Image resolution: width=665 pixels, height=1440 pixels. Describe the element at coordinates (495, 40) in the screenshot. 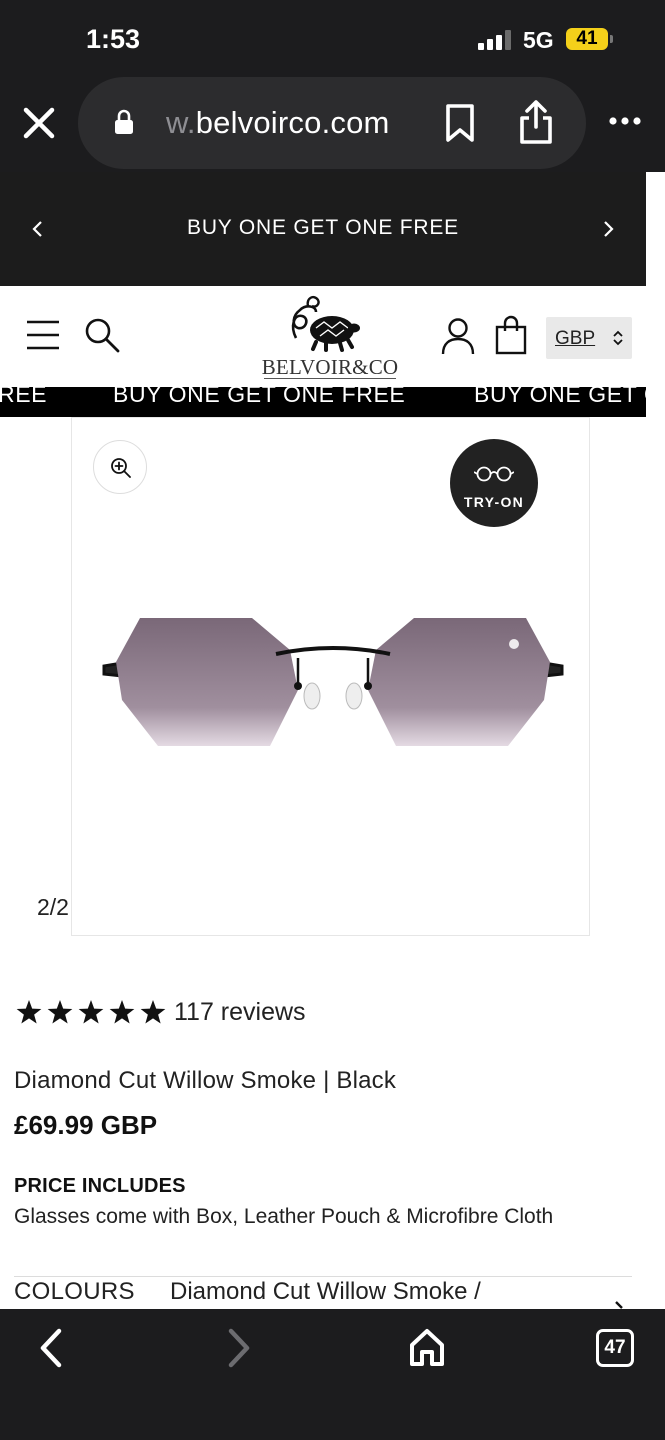

I see `signal-icon` at that location.